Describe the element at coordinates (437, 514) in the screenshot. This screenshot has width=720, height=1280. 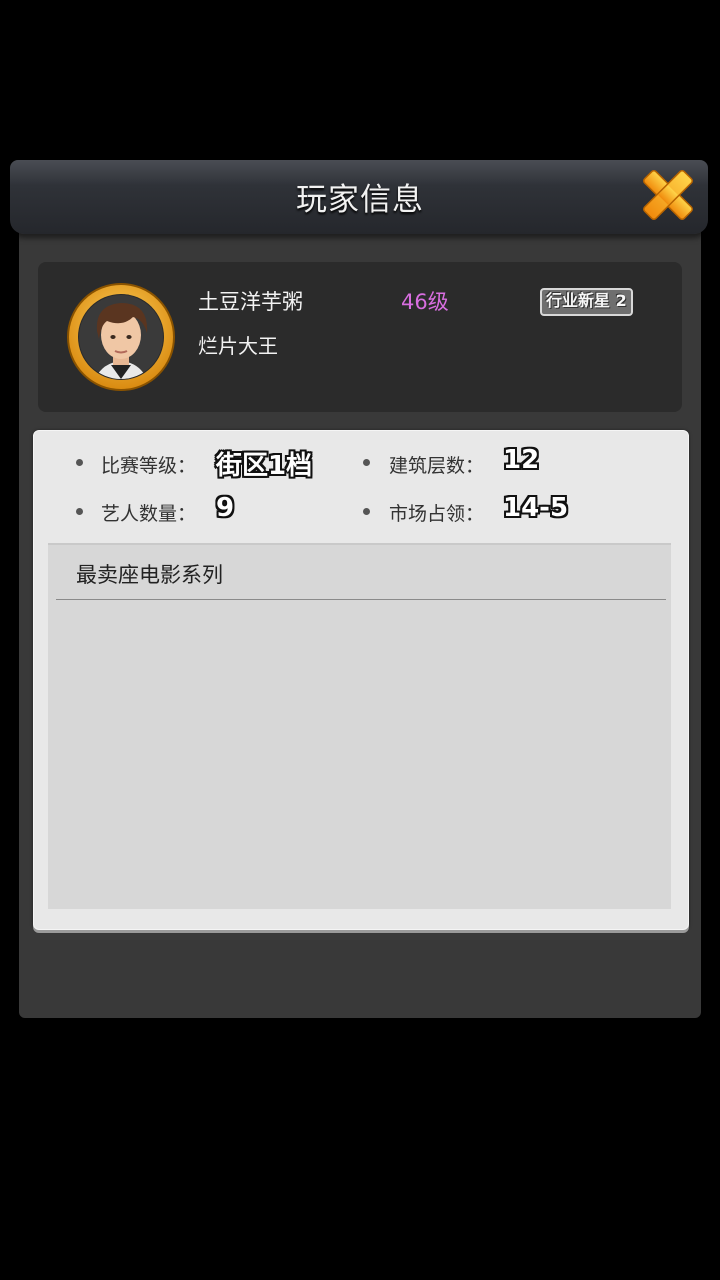
I see `market-share-label: 市场占领：` at that location.